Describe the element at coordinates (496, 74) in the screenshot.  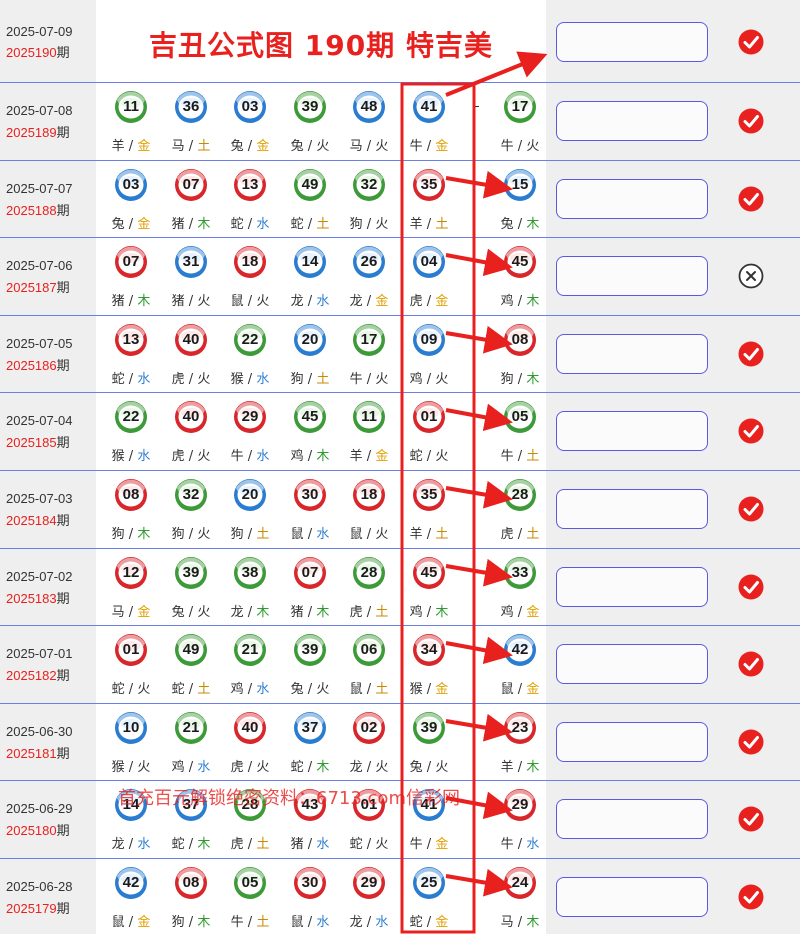
I see `arrow` at that location.